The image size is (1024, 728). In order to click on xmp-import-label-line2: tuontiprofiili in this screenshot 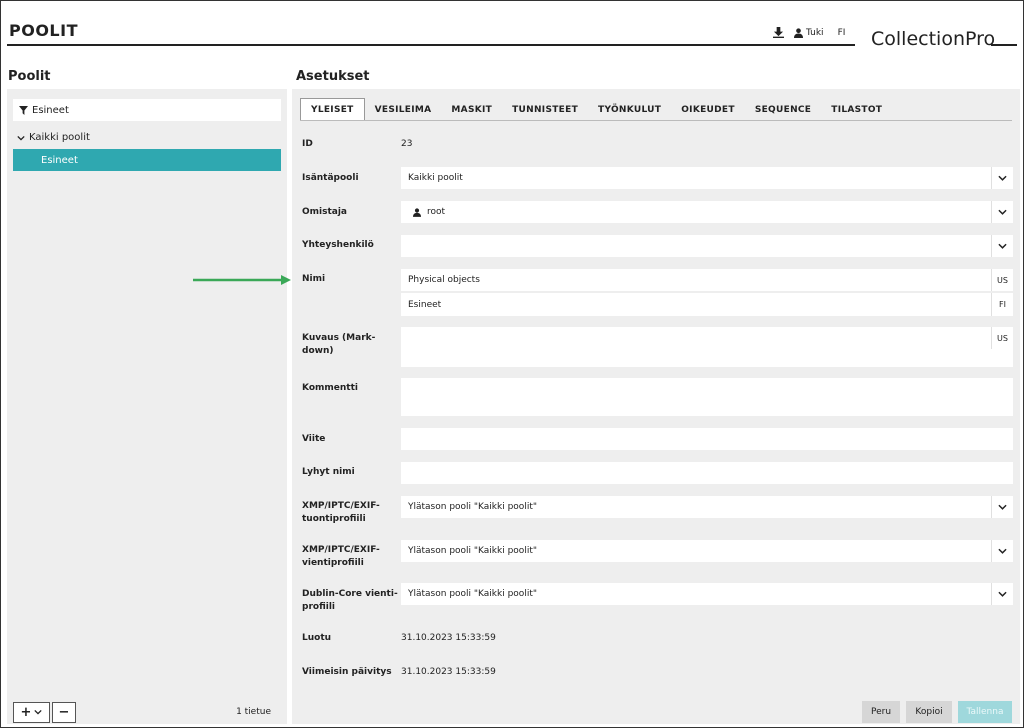, I will do `click(334, 519)`.